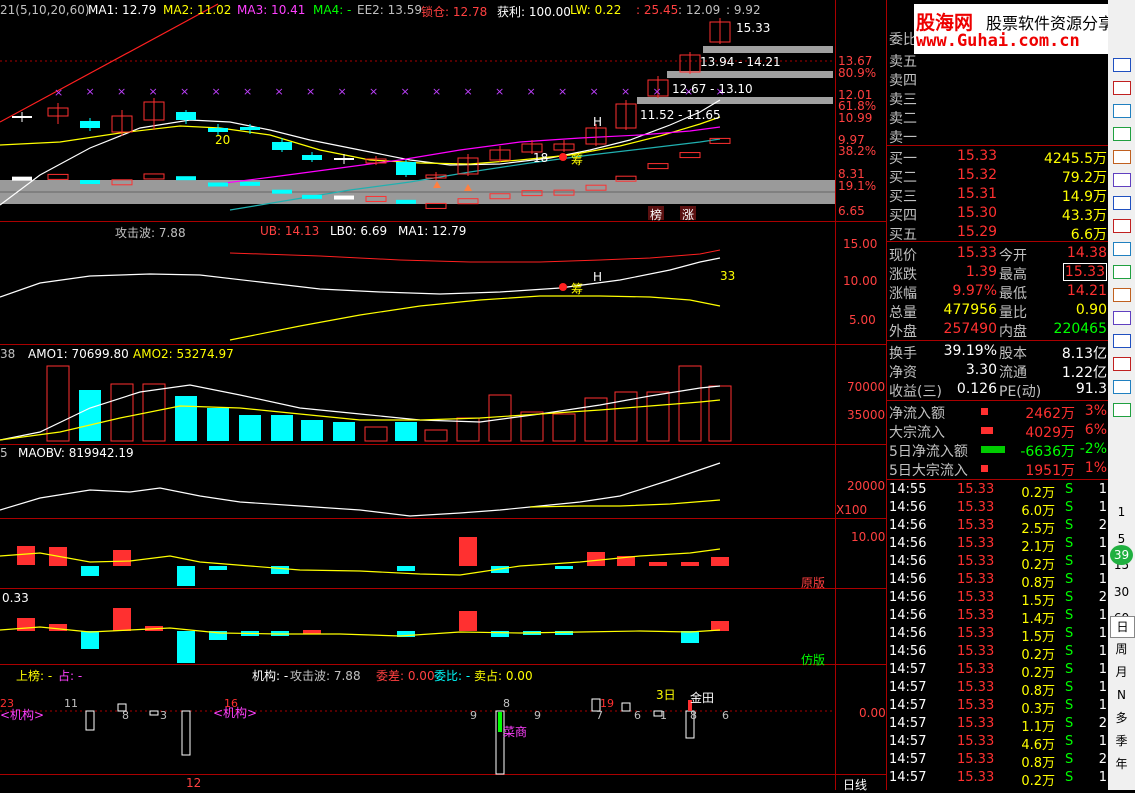 The width and height of the screenshot is (1135, 793). I want to click on ma1-label: MA1: 12.79, so click(122, 10).